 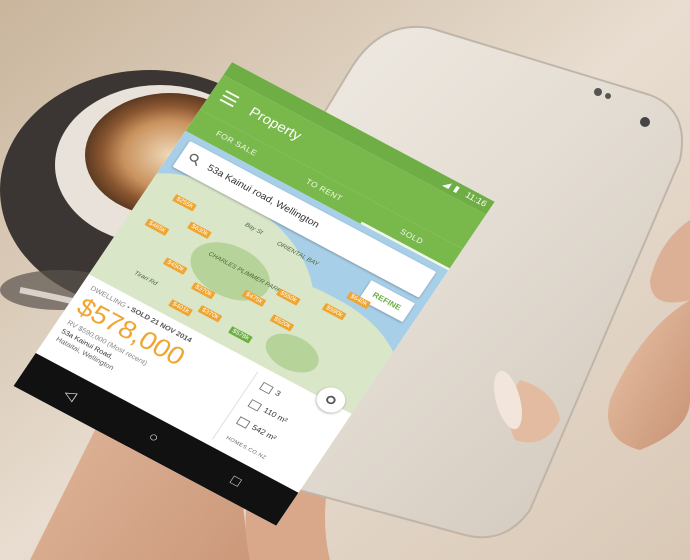 I want to click on bedrooms-stat: 3, so click(x=270, y=389).